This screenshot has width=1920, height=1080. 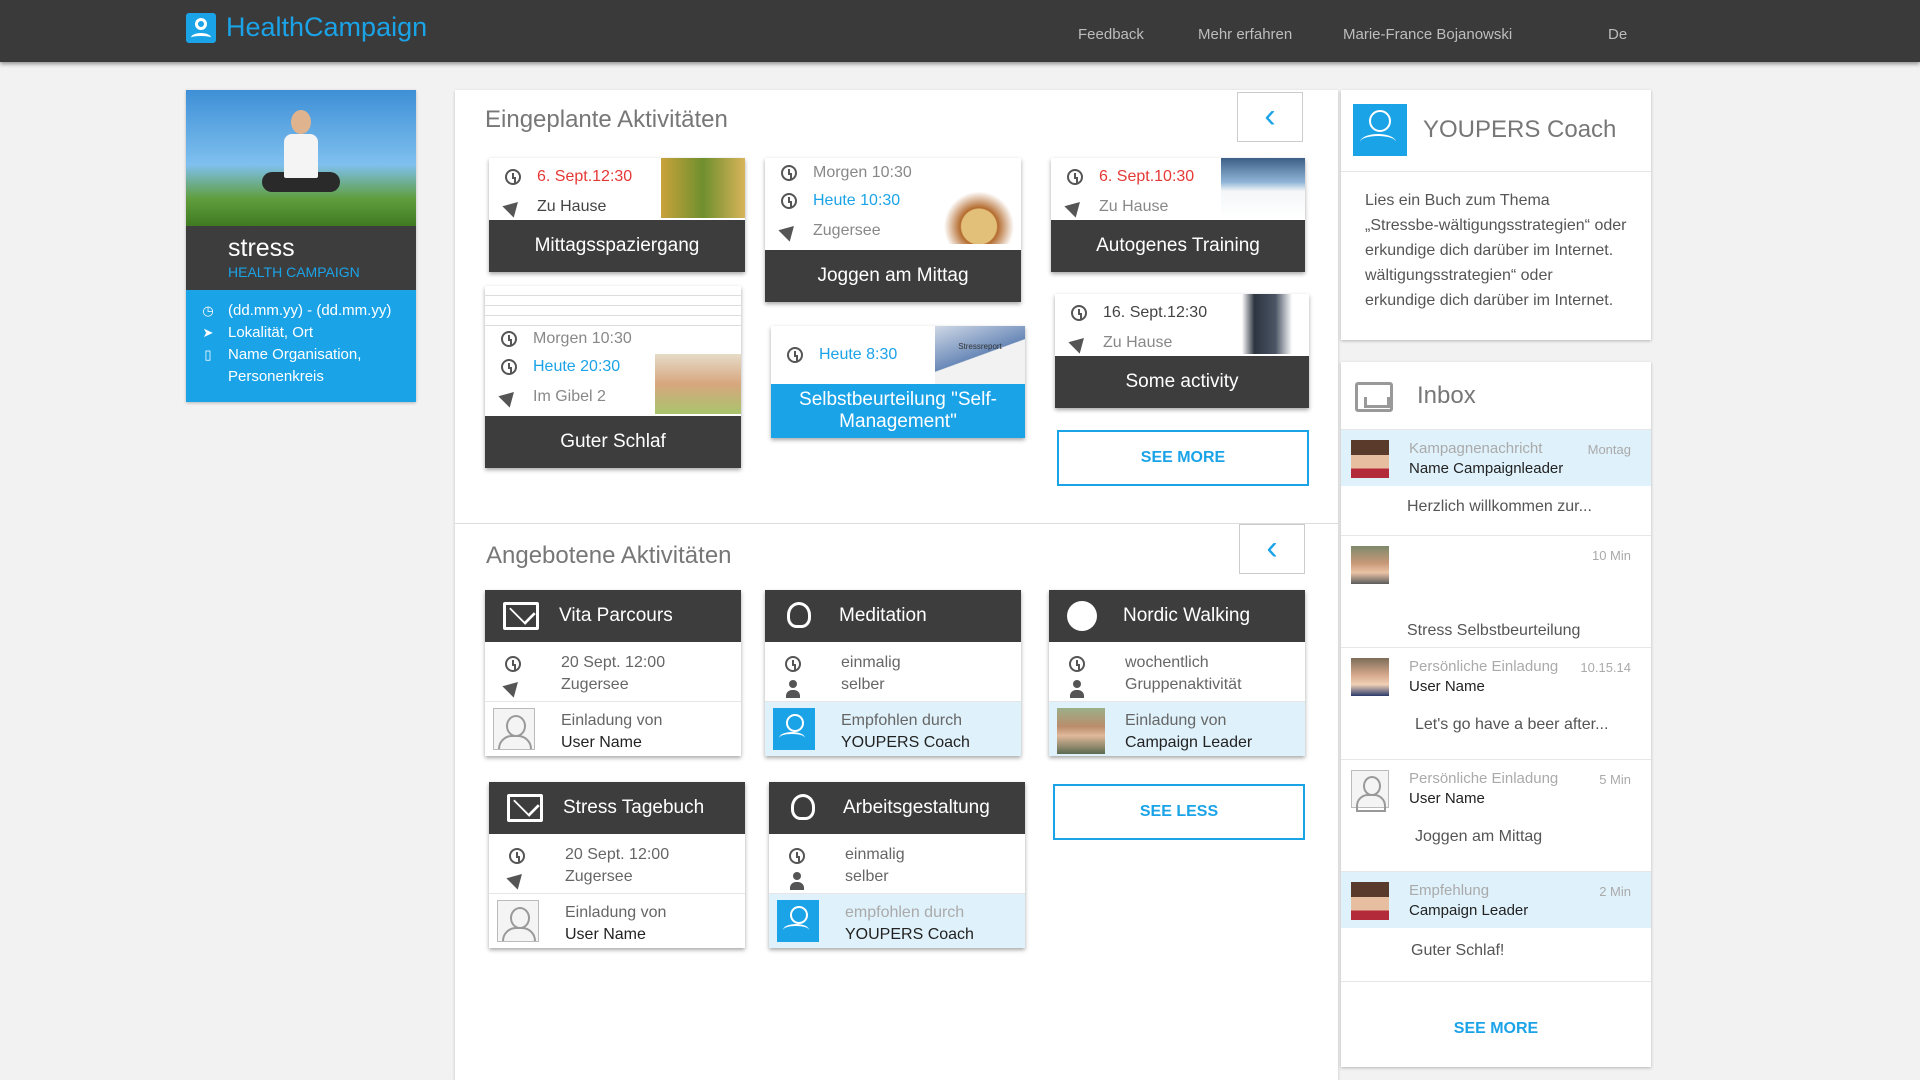 What do you see at coordinates (847, 230) in the screenshot?
I see `card-place: Zugersee` at bounding box center [847, 230].